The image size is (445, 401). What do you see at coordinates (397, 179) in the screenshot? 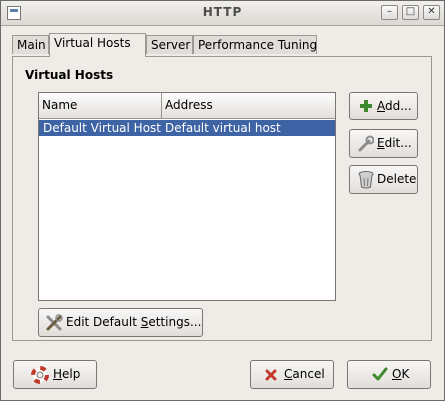
I see `delete-button-label: Delete` at bounding box center [397, 179].